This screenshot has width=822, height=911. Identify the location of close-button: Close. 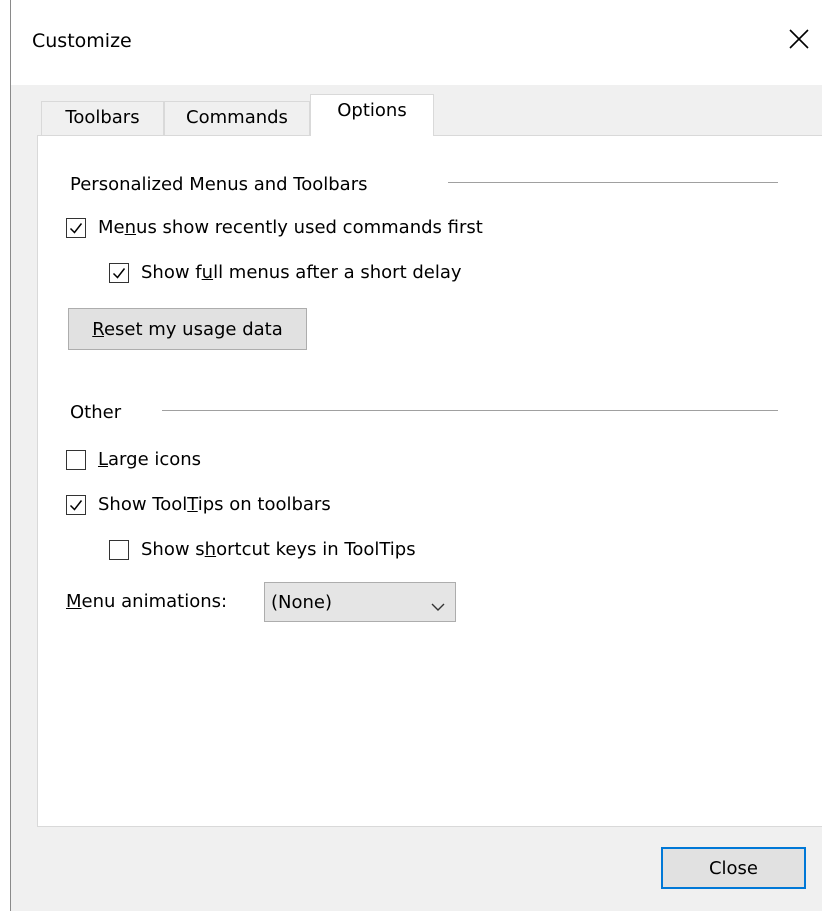
(733, 868).